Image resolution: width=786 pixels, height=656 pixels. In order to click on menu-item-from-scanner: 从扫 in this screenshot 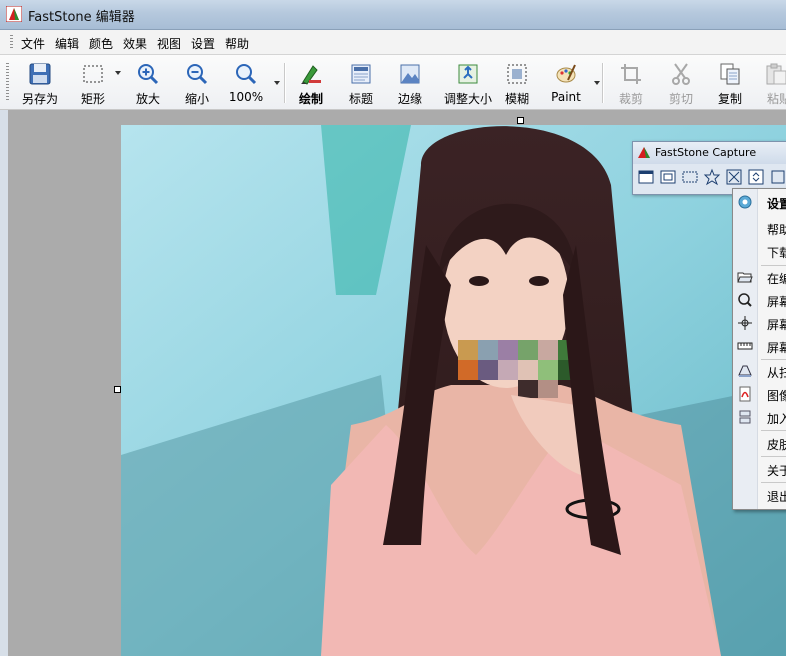, I will do `click(759, 371)`.